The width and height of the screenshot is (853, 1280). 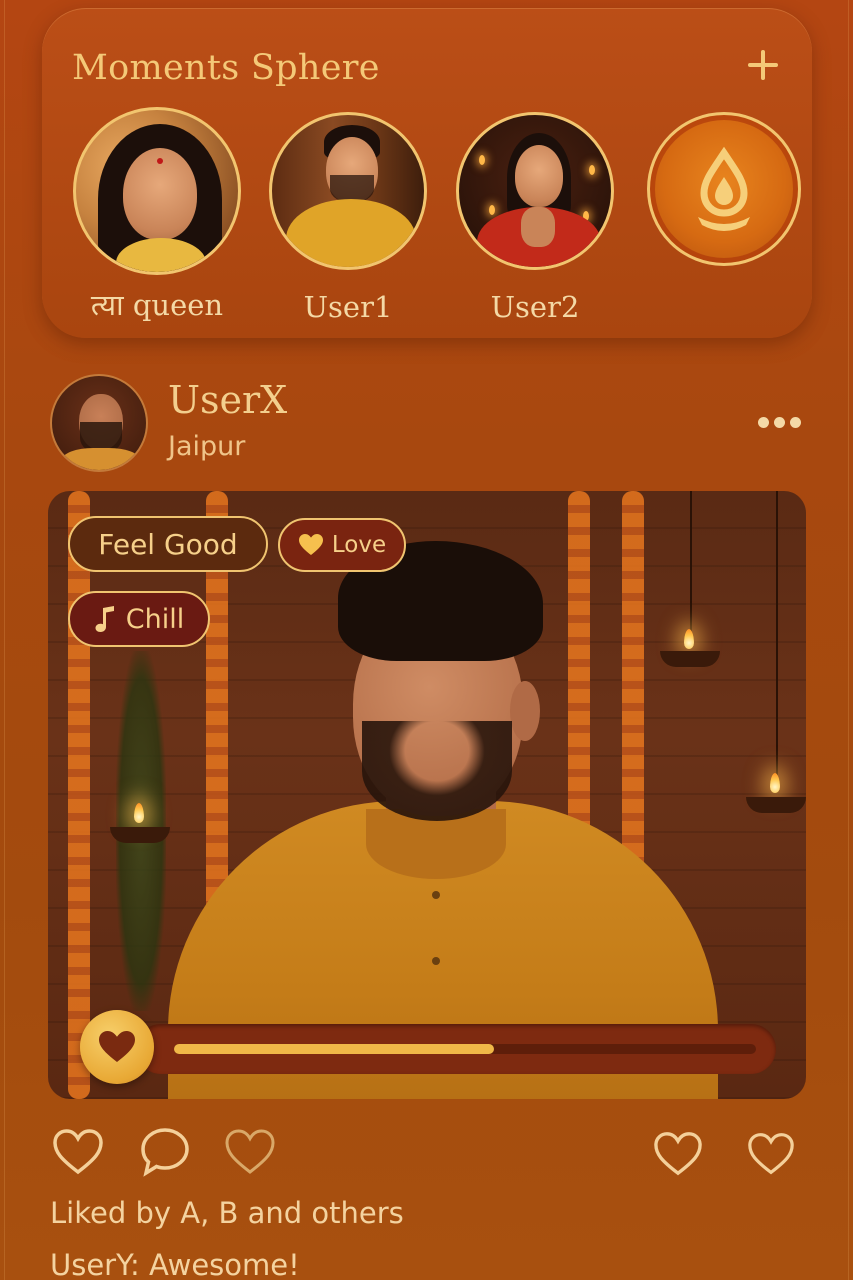 What do you see at coordinates (106, 619) in the screenshot?
I see `music-note-icon` at bounding box center [106, 619].